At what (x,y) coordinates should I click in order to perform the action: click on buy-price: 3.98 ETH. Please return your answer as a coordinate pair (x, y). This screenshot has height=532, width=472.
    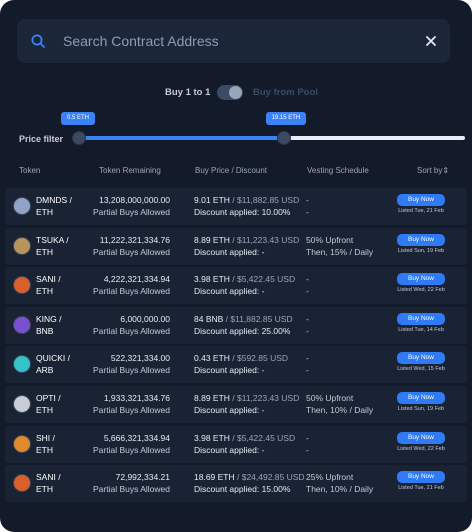
    Looking at the image, I should click on (212, 279).